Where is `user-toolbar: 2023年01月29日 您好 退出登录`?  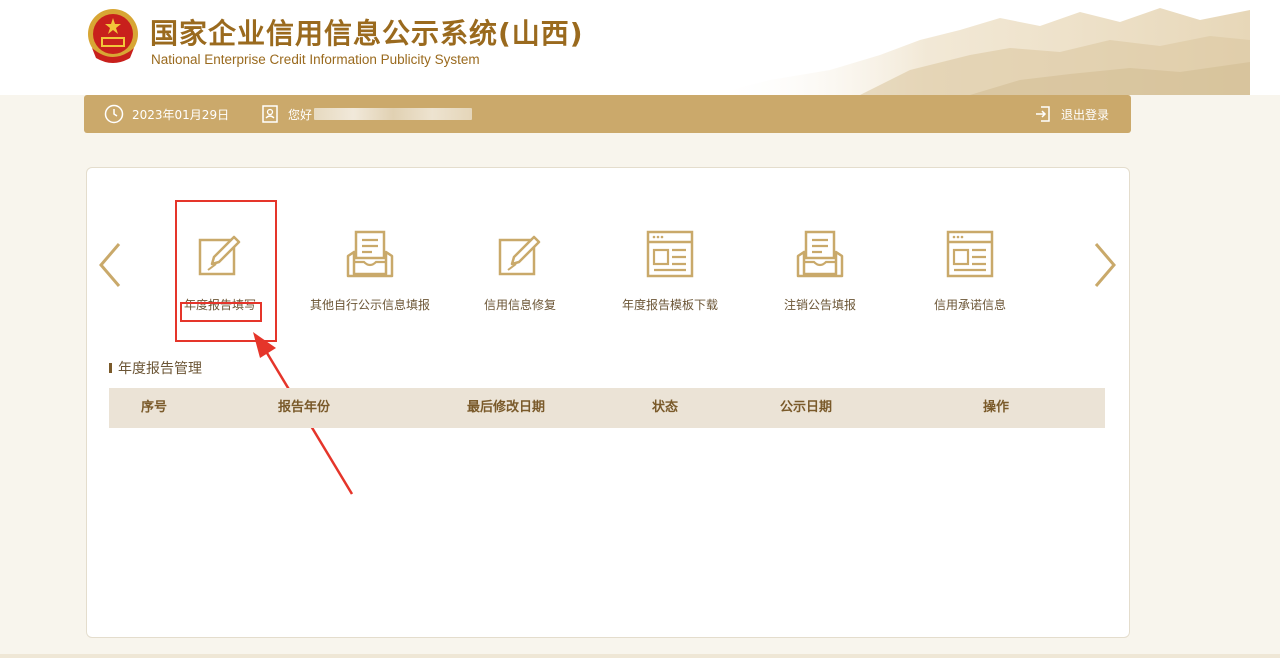
user-toolbar: 2023年01月29日 您好 退出登录 is located at coordinates (607, 114).